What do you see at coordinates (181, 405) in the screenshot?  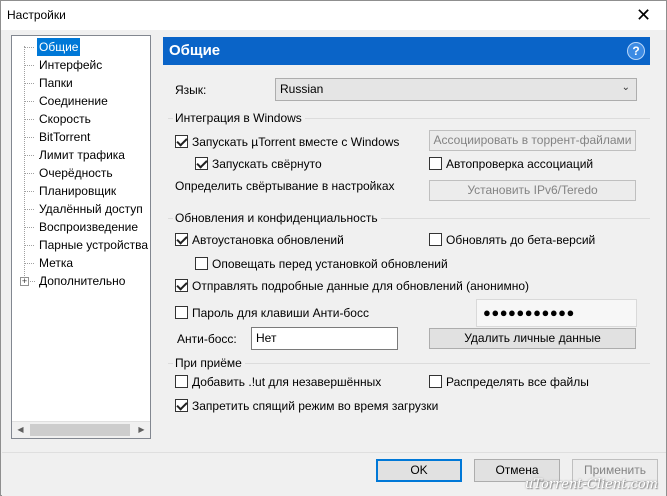 I see `prevent-sleep-checkbox` at bounding box center [181, 405].